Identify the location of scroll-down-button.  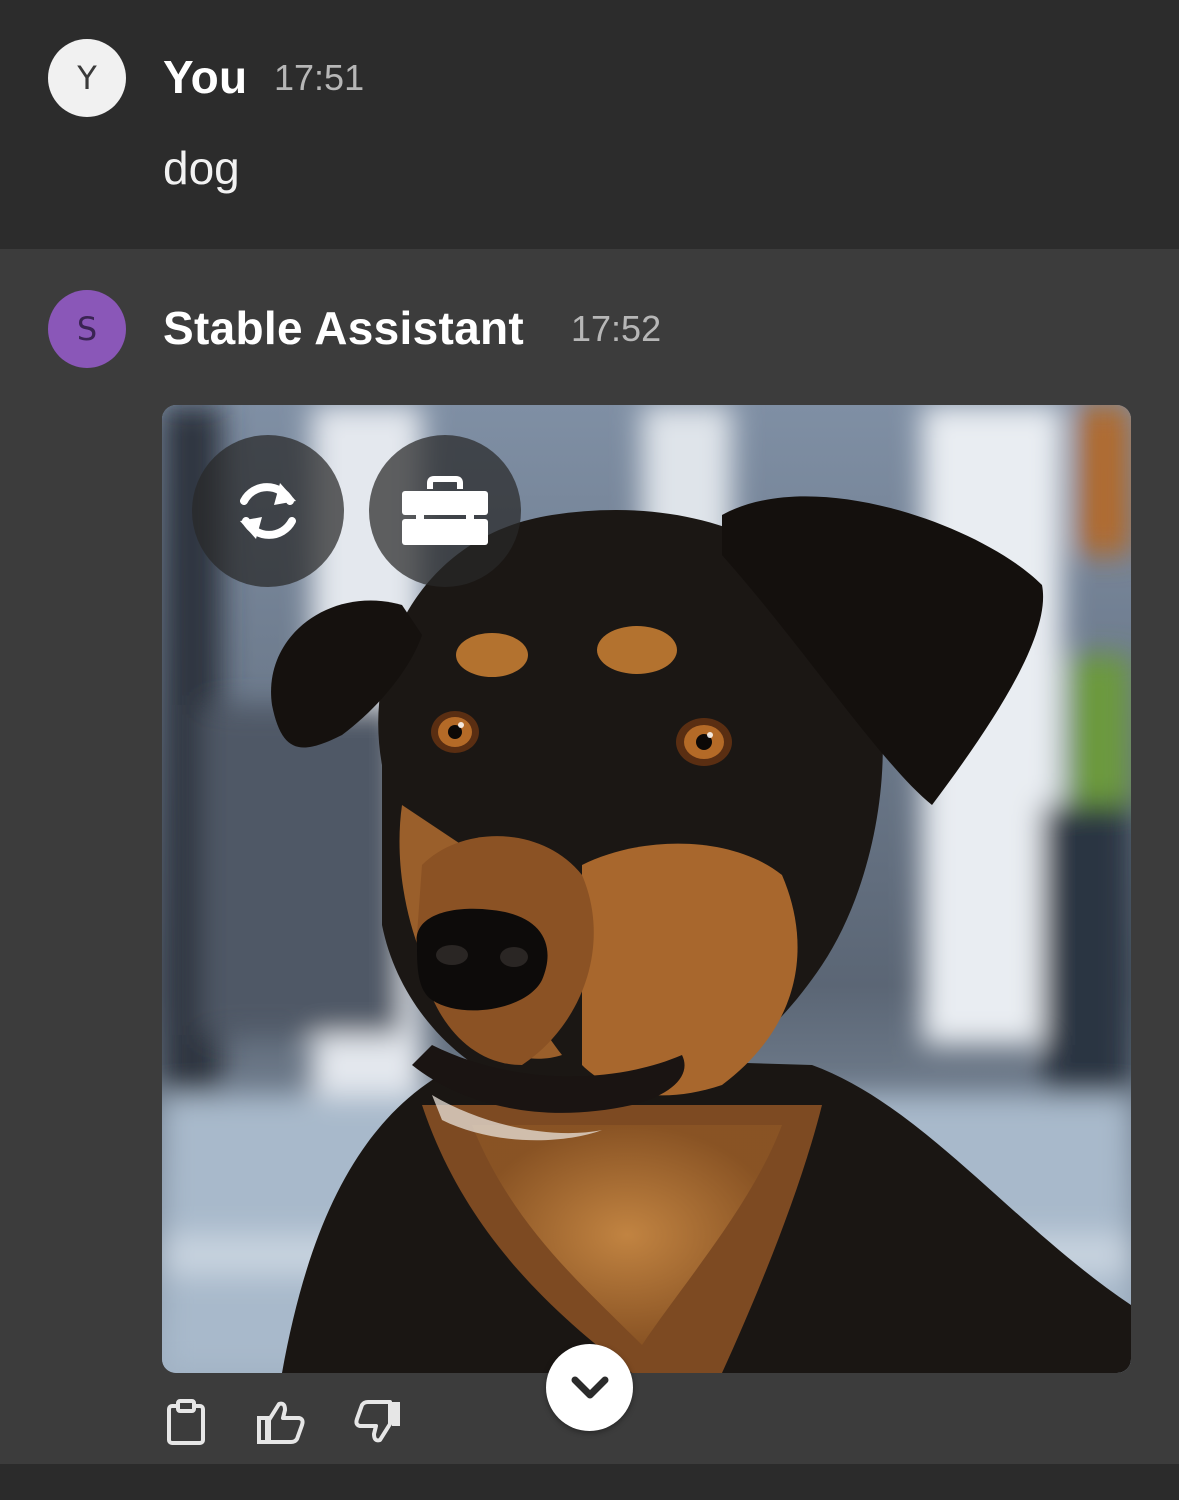
(589, 1387).